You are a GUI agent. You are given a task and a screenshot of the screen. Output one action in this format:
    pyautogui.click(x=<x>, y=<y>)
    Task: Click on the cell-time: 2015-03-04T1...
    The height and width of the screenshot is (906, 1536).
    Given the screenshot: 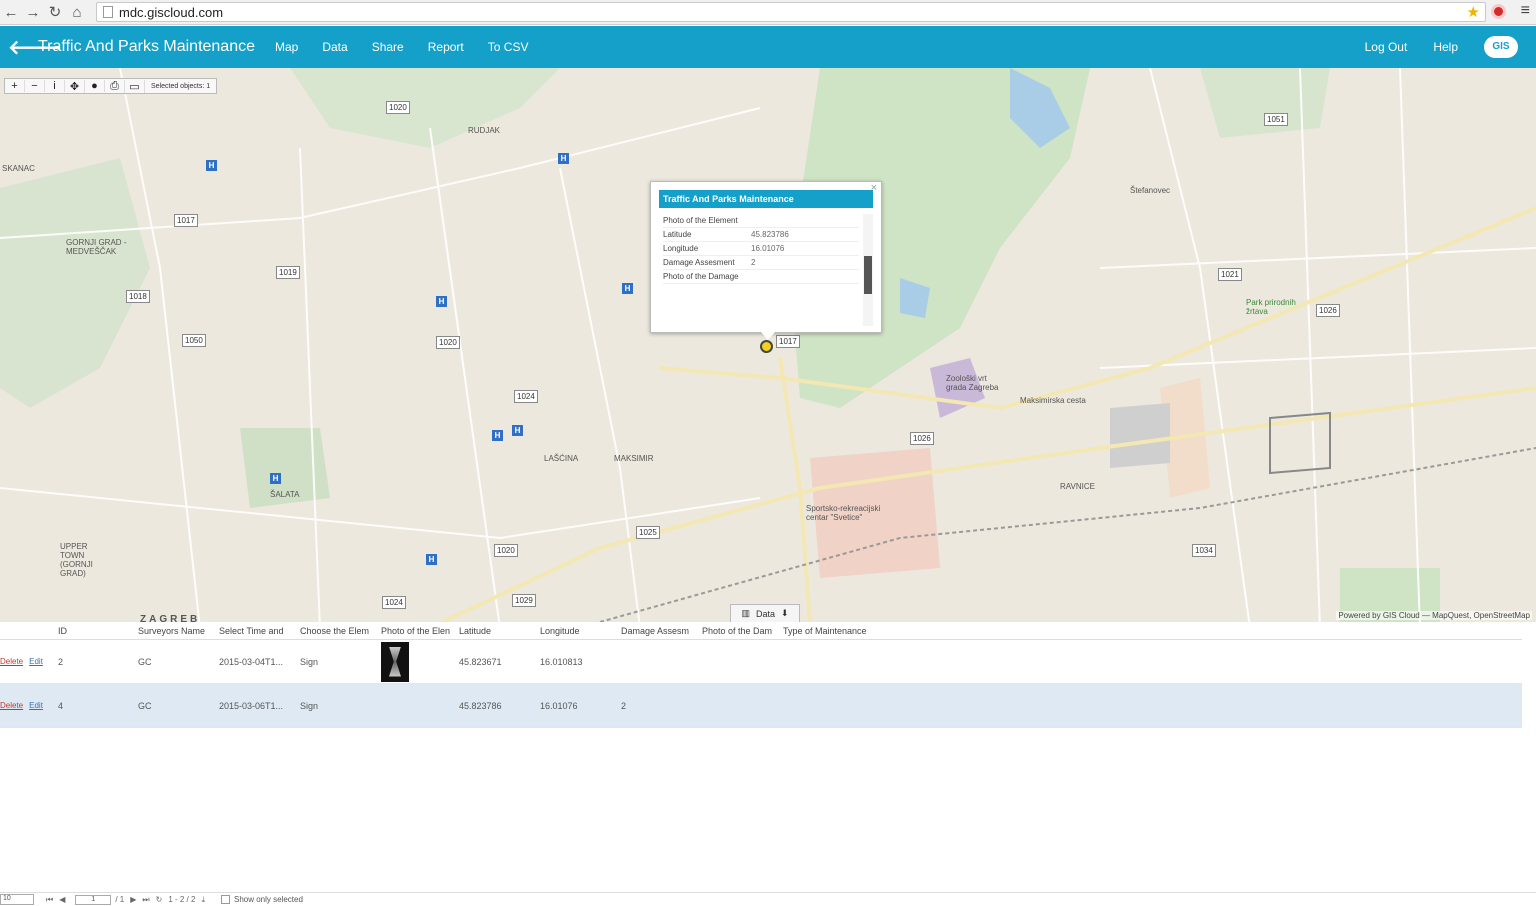 What is the action you would take?
    pyautogui.click(x=251, y=661)
    